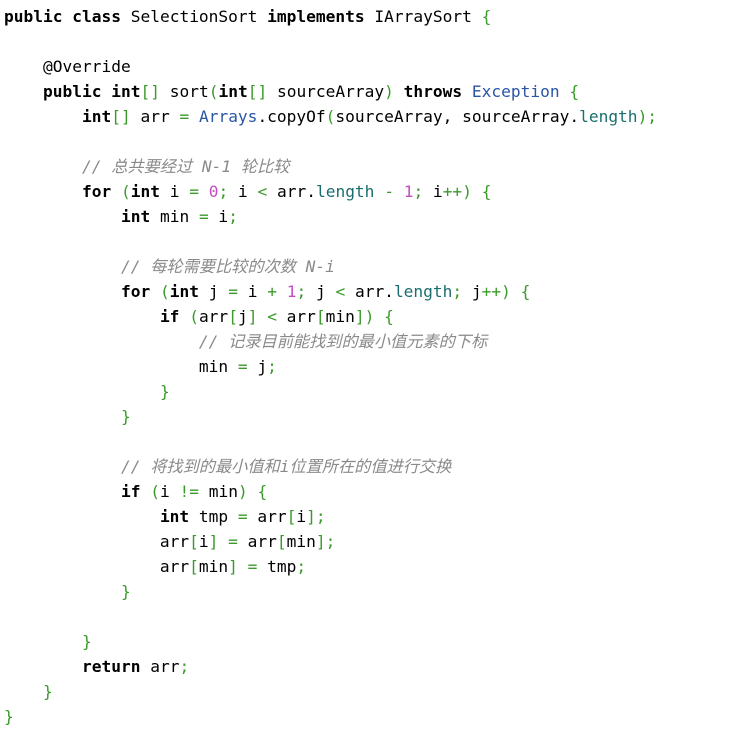 The width and height of the screenshot is (737, 732). Describe the element at coordinates (325, 541) in the screenshot. I see `punctuation-token: ];` at that location.